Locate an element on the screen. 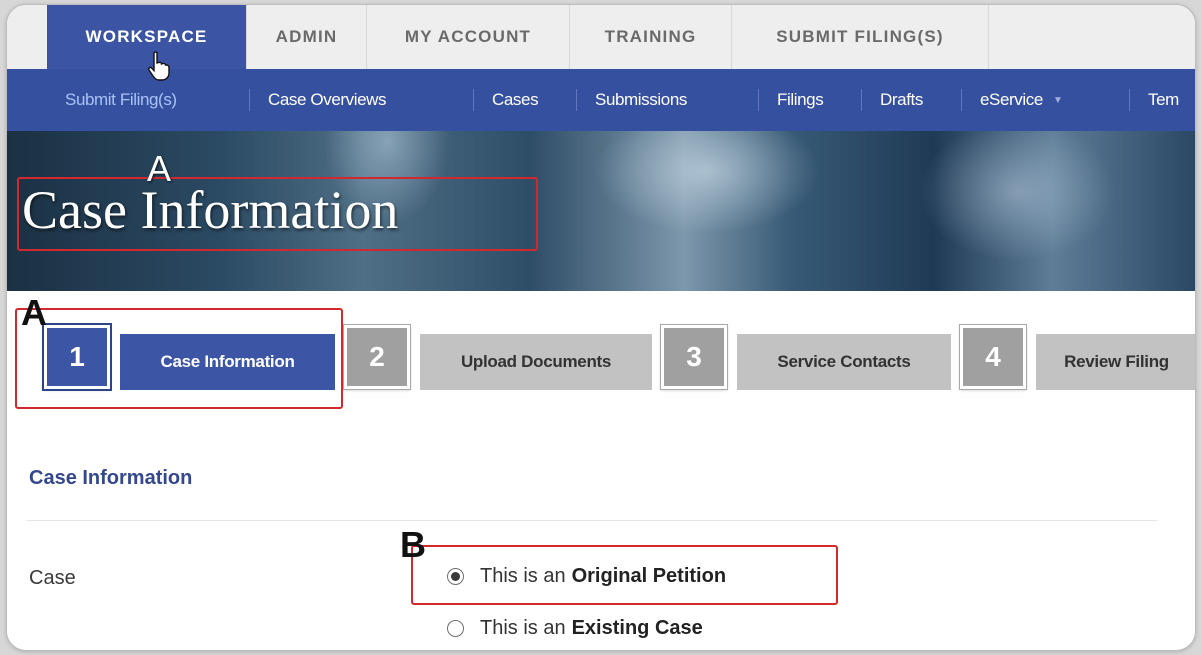 This screenshot has height=655, width=1202. radio-prefix: This is an is located at coordinates (523, 628).